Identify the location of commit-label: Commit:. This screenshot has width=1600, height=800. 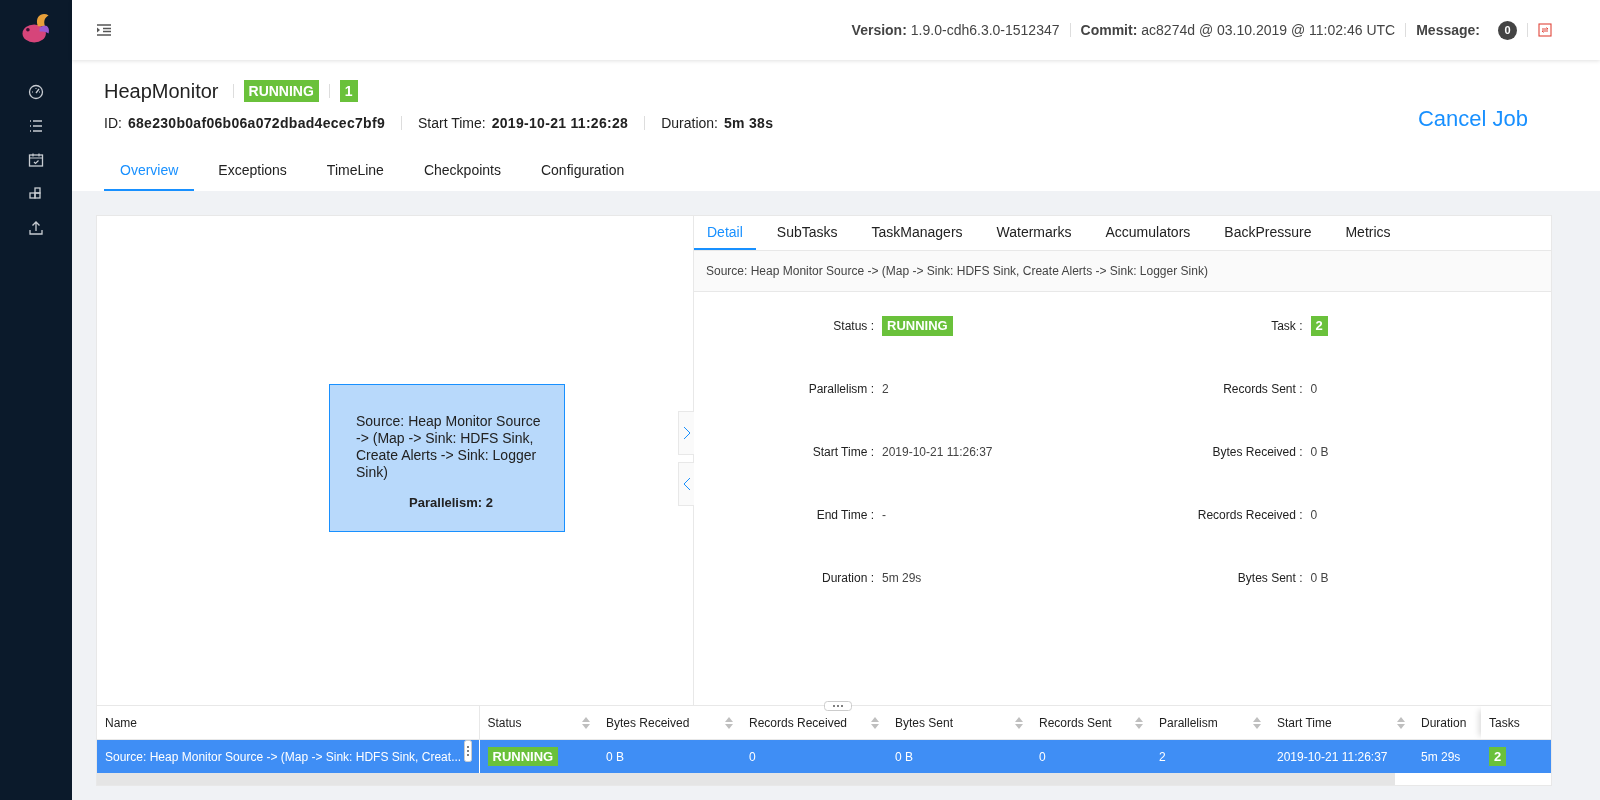
(1109, 30).